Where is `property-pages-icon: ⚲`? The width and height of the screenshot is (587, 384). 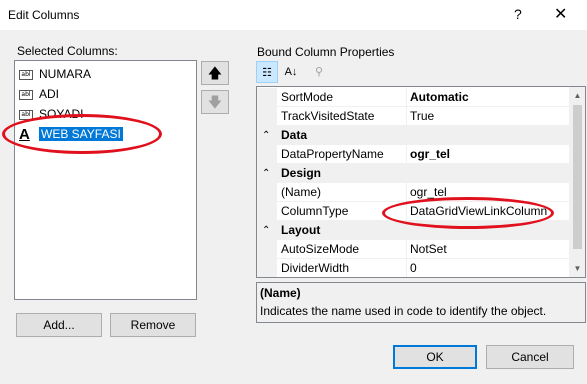 property-pages-icon: ⚲ is located at coordinates (319, 72).